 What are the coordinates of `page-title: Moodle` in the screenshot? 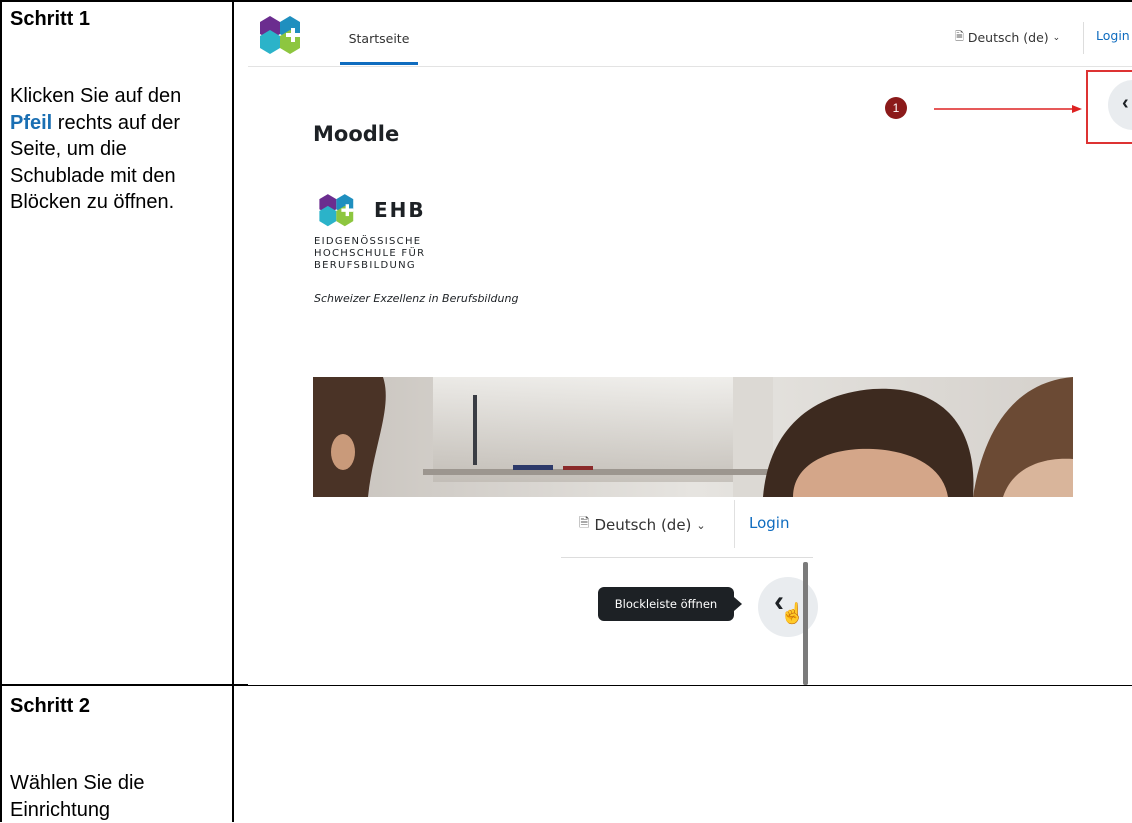 It's located at (356, 134).